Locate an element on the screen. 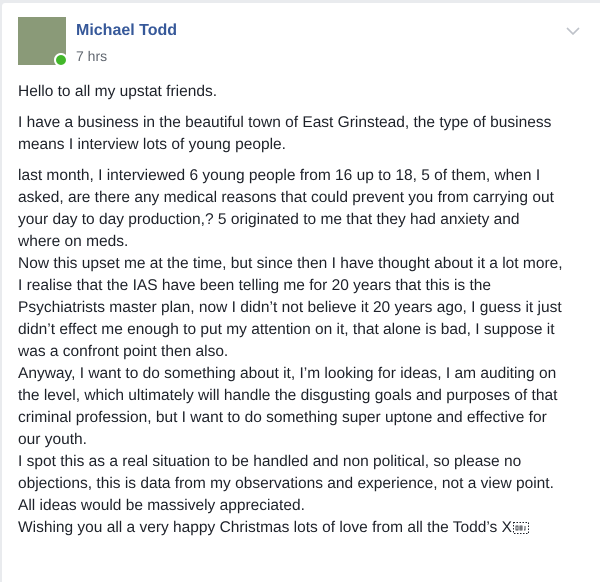  avatar-photo-placeholder is located at coordinates (42, 41).